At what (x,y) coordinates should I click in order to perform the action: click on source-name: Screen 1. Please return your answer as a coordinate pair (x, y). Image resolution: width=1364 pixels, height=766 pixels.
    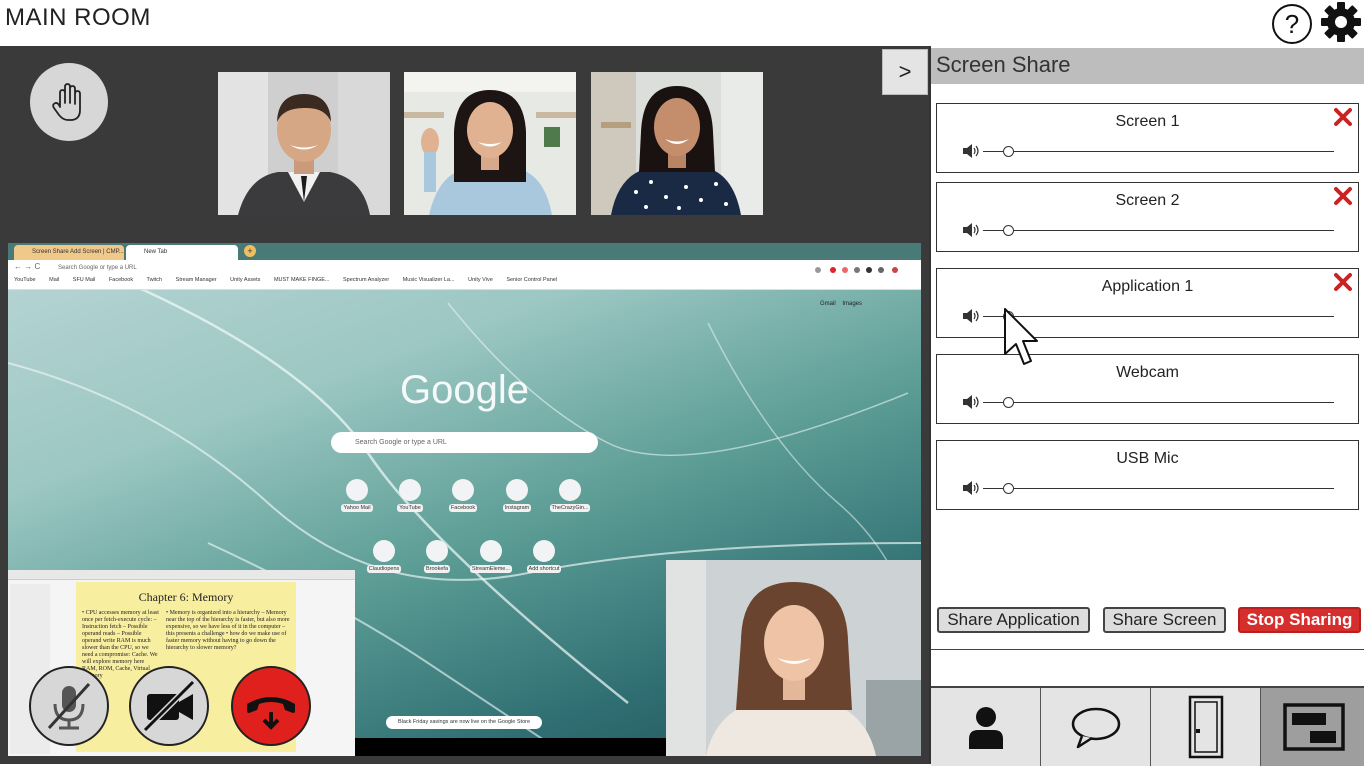
    Looking at the image, I should click on (1147, 121).